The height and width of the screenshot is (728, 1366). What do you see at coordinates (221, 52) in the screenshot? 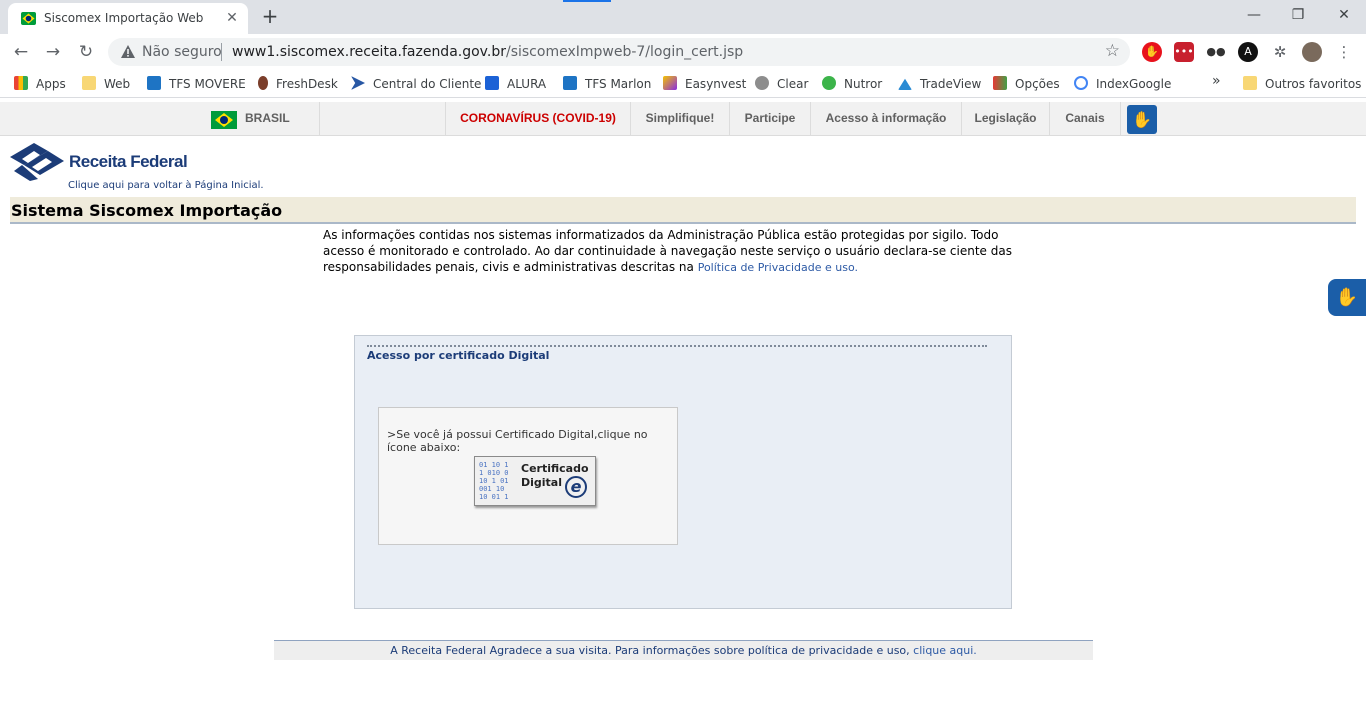
I see `omnibox-divider` at bounding box center [221, 52].